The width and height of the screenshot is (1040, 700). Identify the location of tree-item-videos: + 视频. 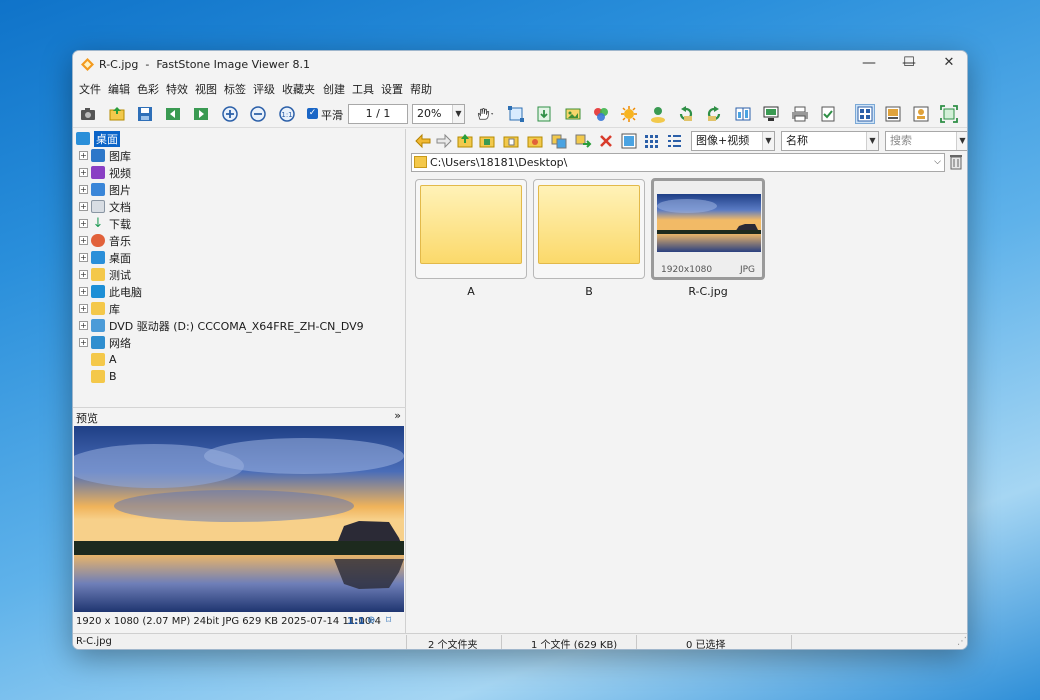
(105, 172).